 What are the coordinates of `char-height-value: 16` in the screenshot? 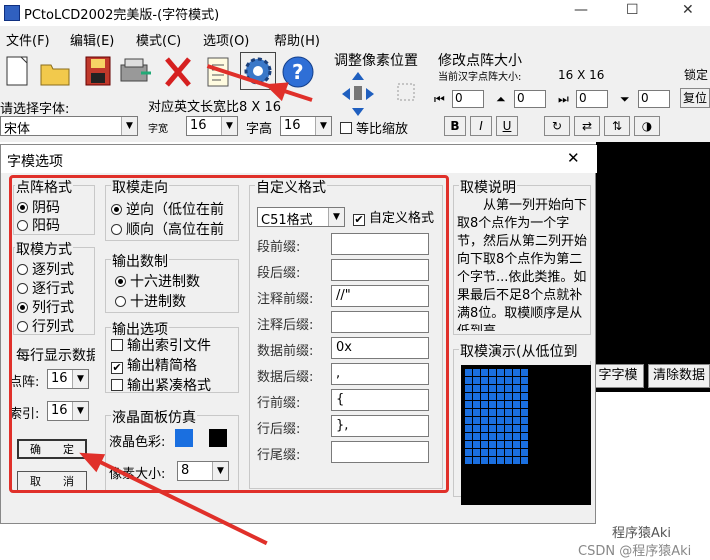 It's located at (292, 125).